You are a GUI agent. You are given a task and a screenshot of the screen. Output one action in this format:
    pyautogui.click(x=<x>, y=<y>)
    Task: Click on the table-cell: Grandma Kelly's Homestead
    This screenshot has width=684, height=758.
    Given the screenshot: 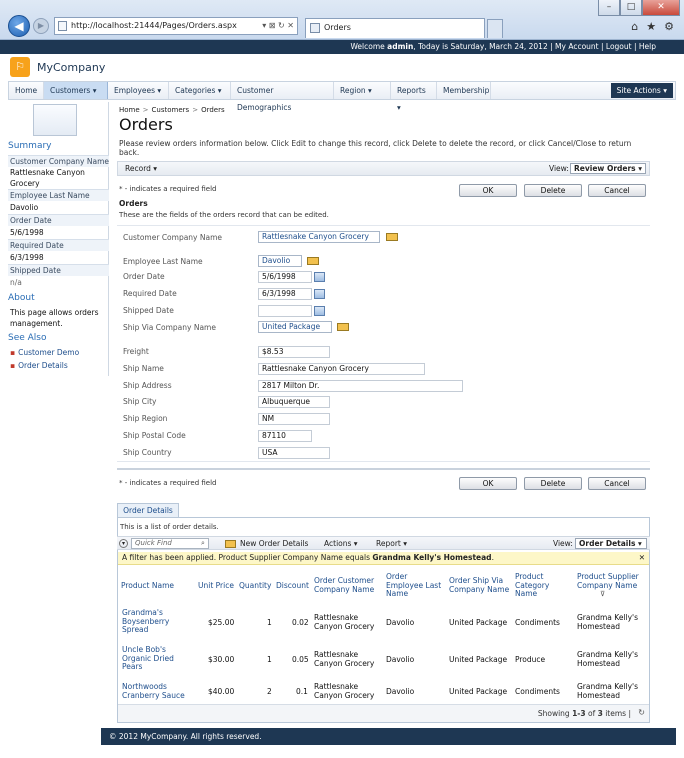 What is the action you would take?
    pyautogui.click(x=608, y=659)
    